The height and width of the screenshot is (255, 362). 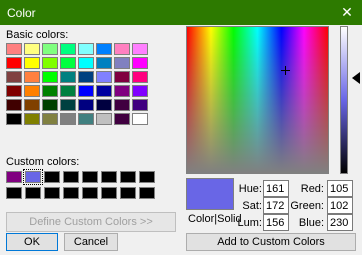 What do you see at coordinates (340, 205) in the screenshot?
I see `green-field` at bounding box center [340, 205].